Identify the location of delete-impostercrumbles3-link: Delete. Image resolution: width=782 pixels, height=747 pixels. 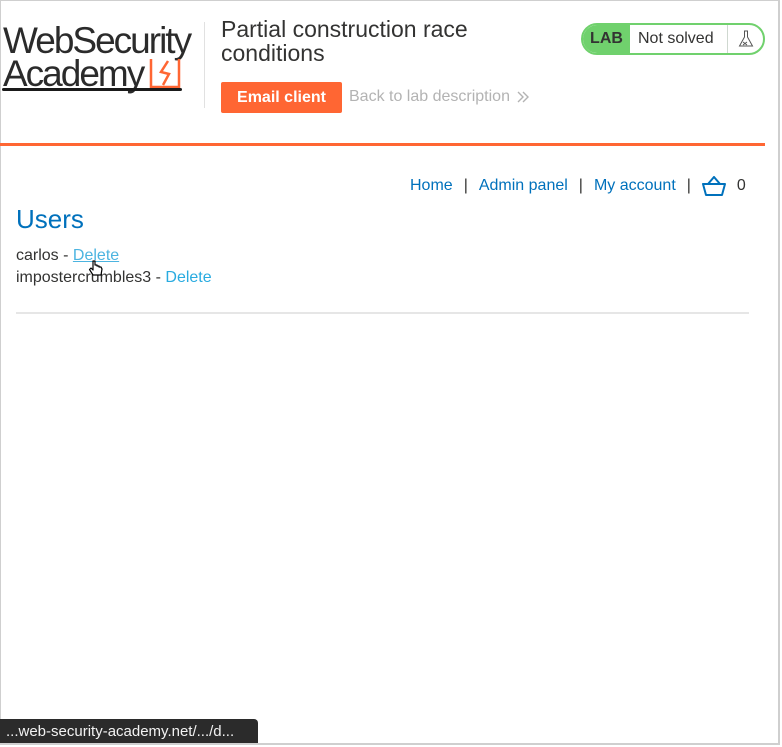
(188, 277).